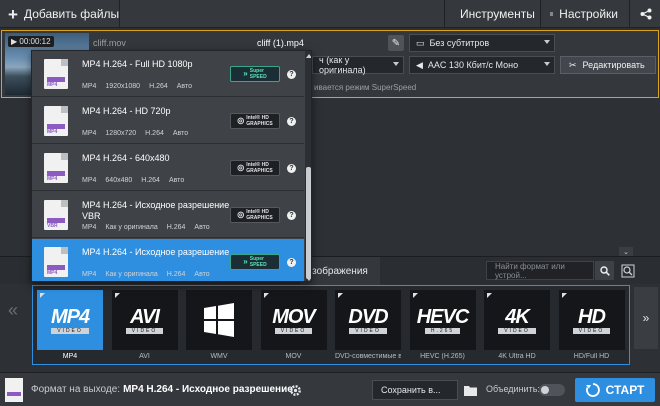 The image size is (660, 406). I want to click on search-button, so click(604, 270).